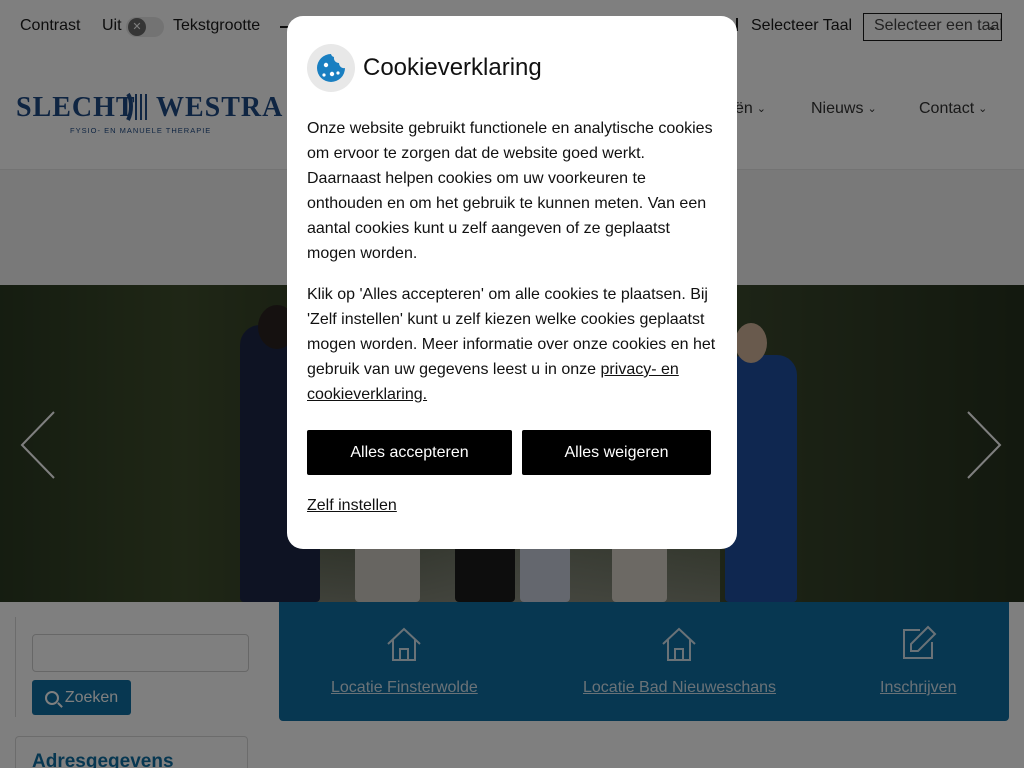 The width and height of the screenshot is (1024, 768). Describe the element at coordinates (616, 452) in the screenshot. I see `reject-all-button: Alles weigeren` at that location.